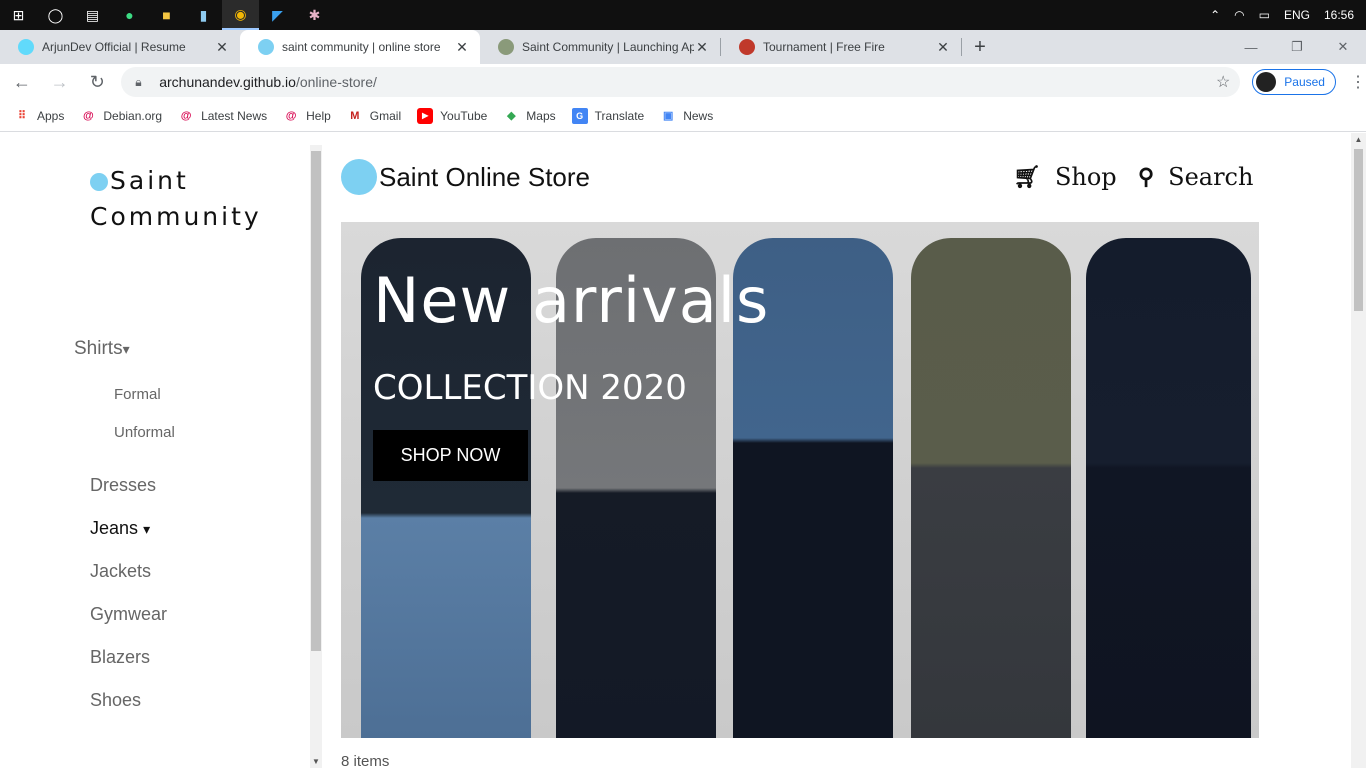 The width and height of the screenshot is (1366, 770). Describe the element at coordinates (1146, 177) in the screenshot. I see `search-icon: ⚲` at that location.